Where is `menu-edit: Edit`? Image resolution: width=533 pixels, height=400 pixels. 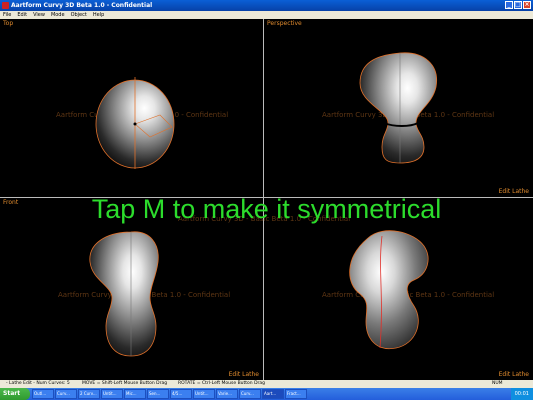
menu-edit: Edit is located at coordinates (22, 15).